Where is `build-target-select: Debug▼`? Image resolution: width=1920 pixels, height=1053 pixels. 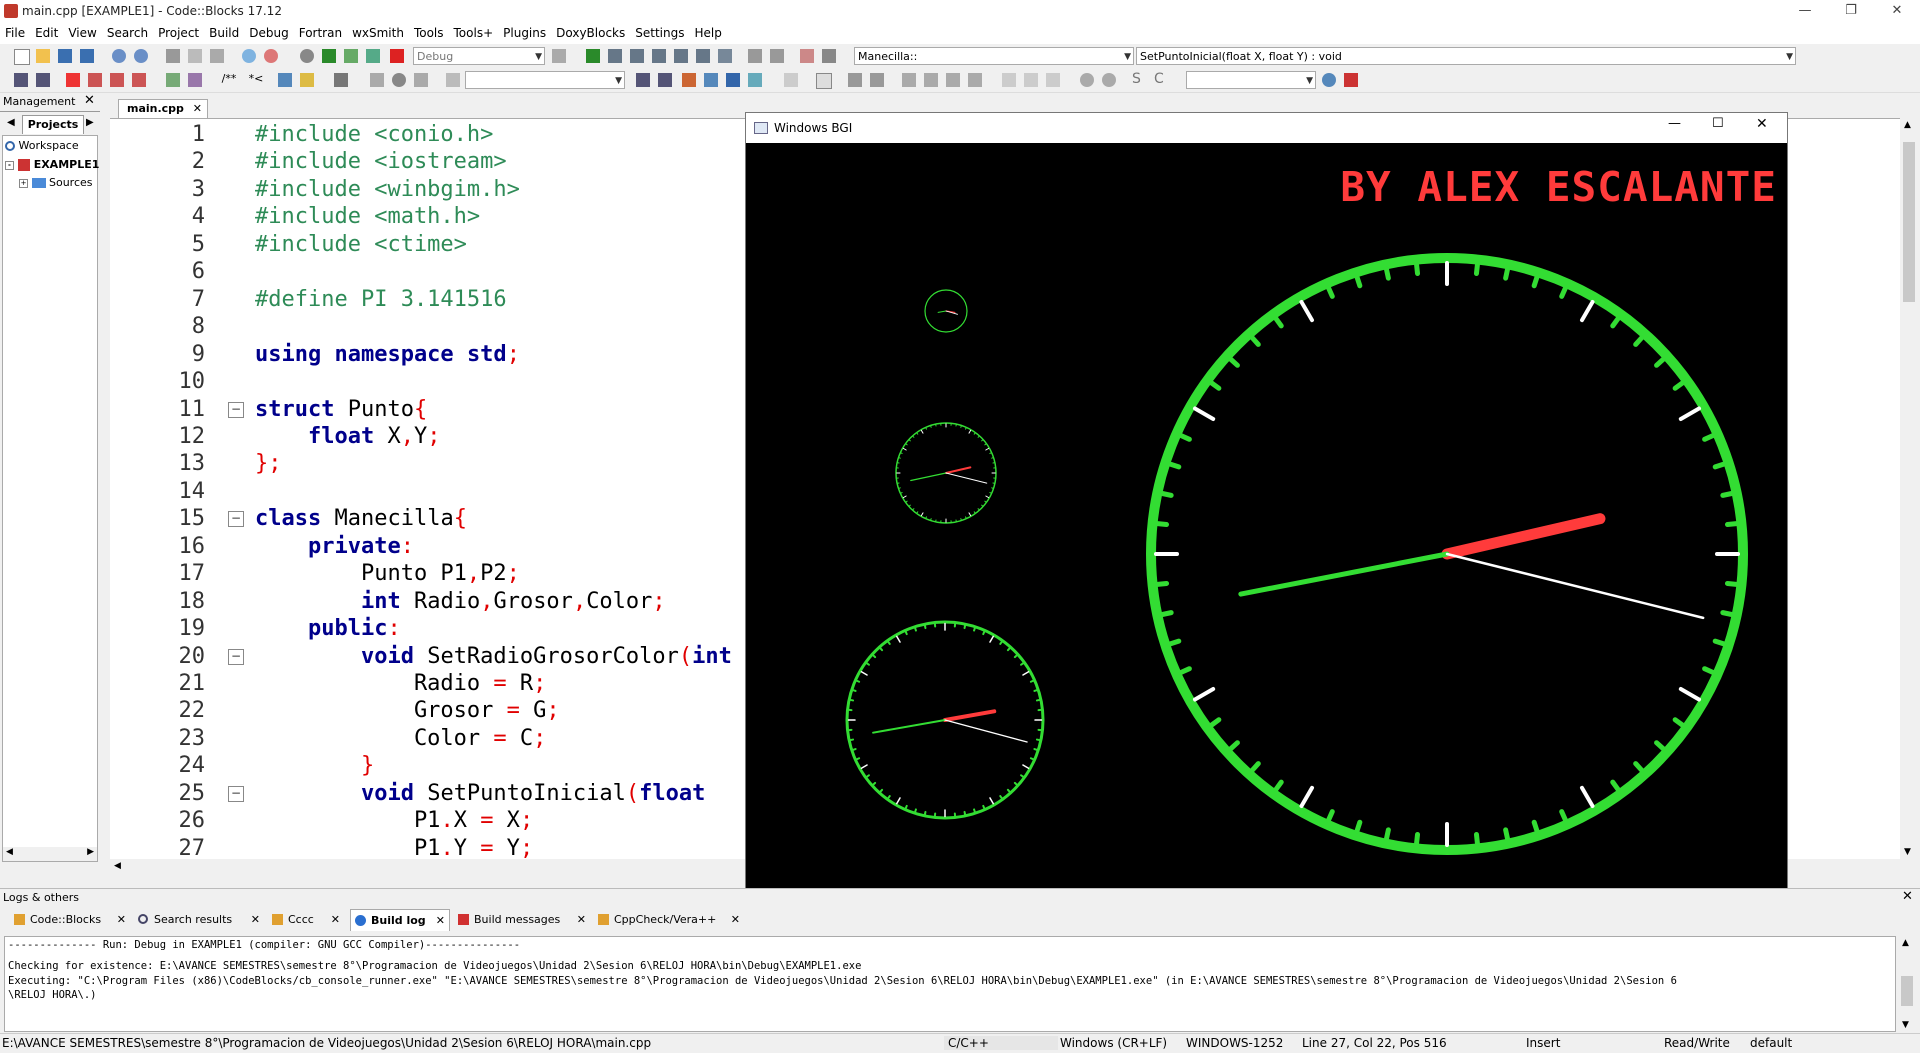
build-target-select: Debug▼ is located at coordinates (479, 56).